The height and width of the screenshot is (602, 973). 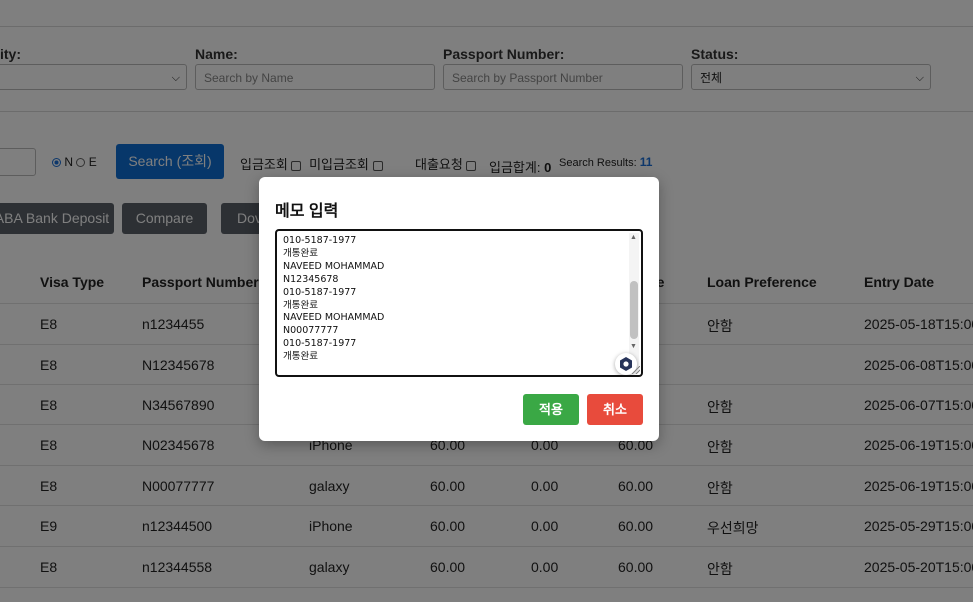 What do you see at coordinates (636, 370) in the screenshot?
I see `resize-handle-icon` at bounding box center [636, 370].